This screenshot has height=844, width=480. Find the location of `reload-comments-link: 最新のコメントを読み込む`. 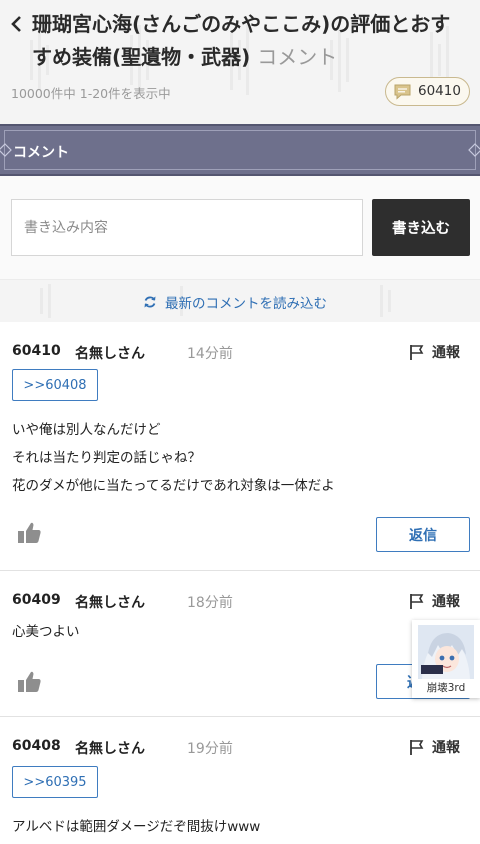

reload-comments-link: 最新のコメントを読み込む is located at coordinates (235, 302).